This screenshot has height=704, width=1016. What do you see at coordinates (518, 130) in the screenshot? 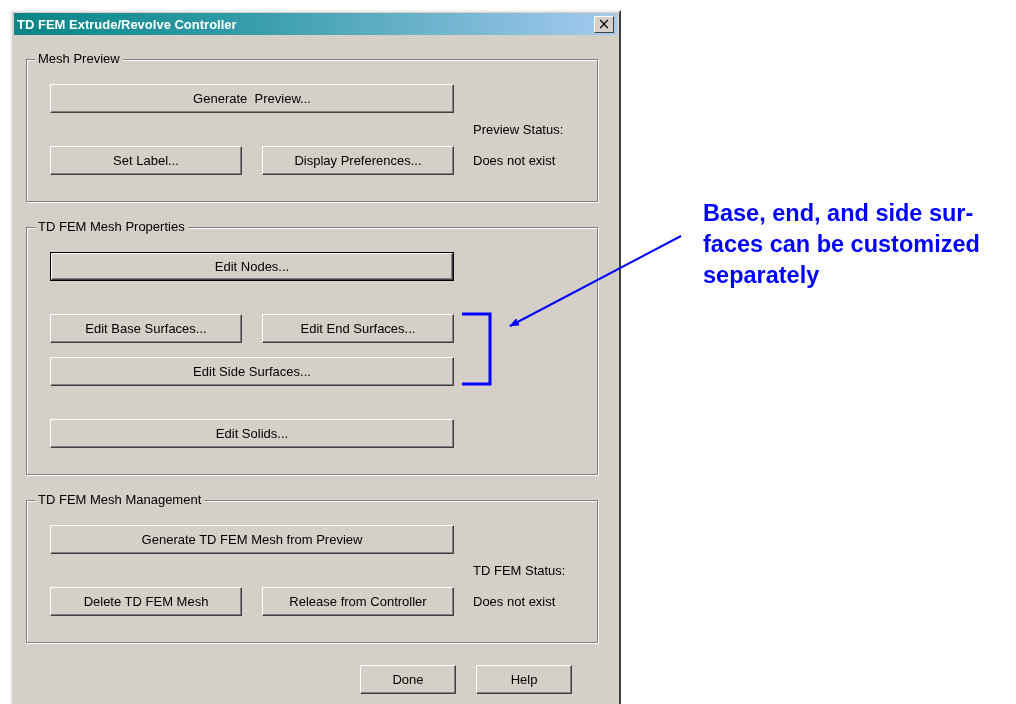
I see `status-label: Preview Status:` at bounding box center [518, 130].